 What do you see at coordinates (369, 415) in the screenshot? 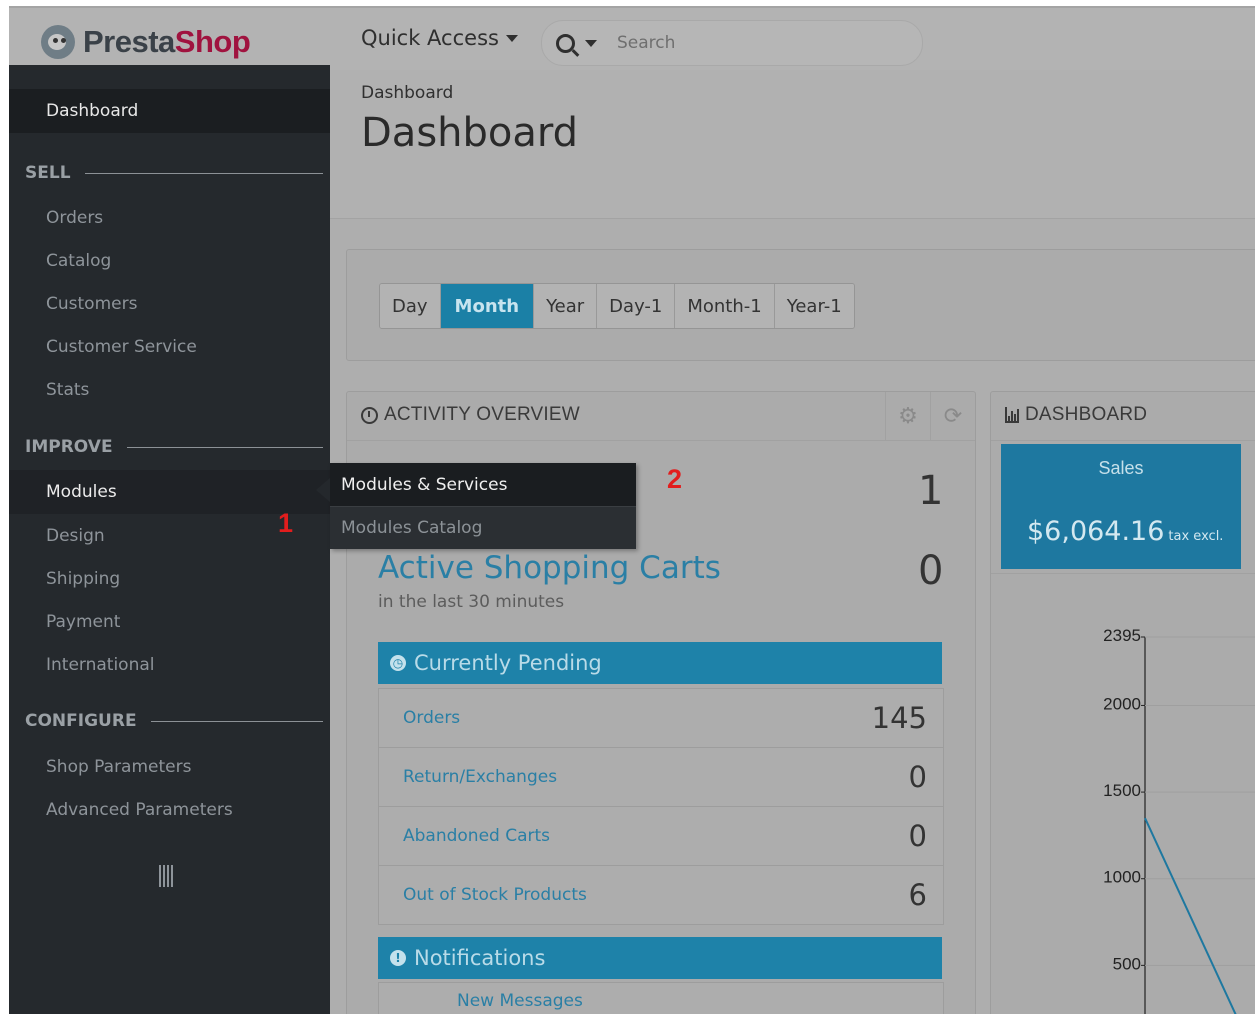
I see `clock-icon` at bounding box center [369, 415].